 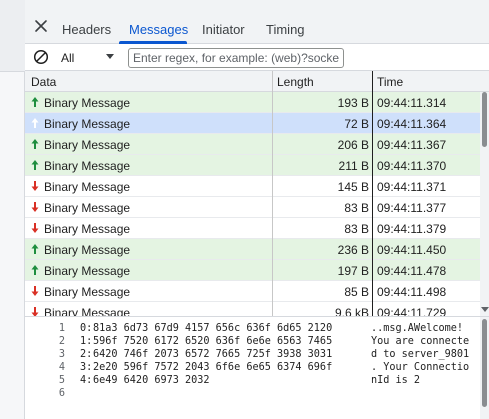 What do you see at coordinates (252, 144) in the screenshot?
I see `table-row: Binary Message 206 B 09:44:11.367` at bounding box center [252, 144].